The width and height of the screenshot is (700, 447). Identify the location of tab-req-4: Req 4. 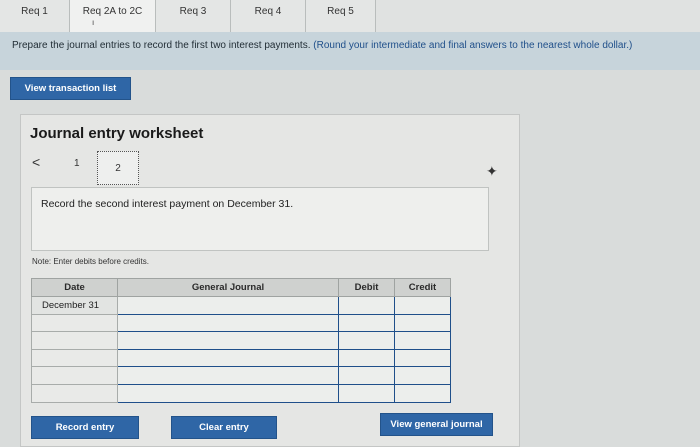
(268, 16).